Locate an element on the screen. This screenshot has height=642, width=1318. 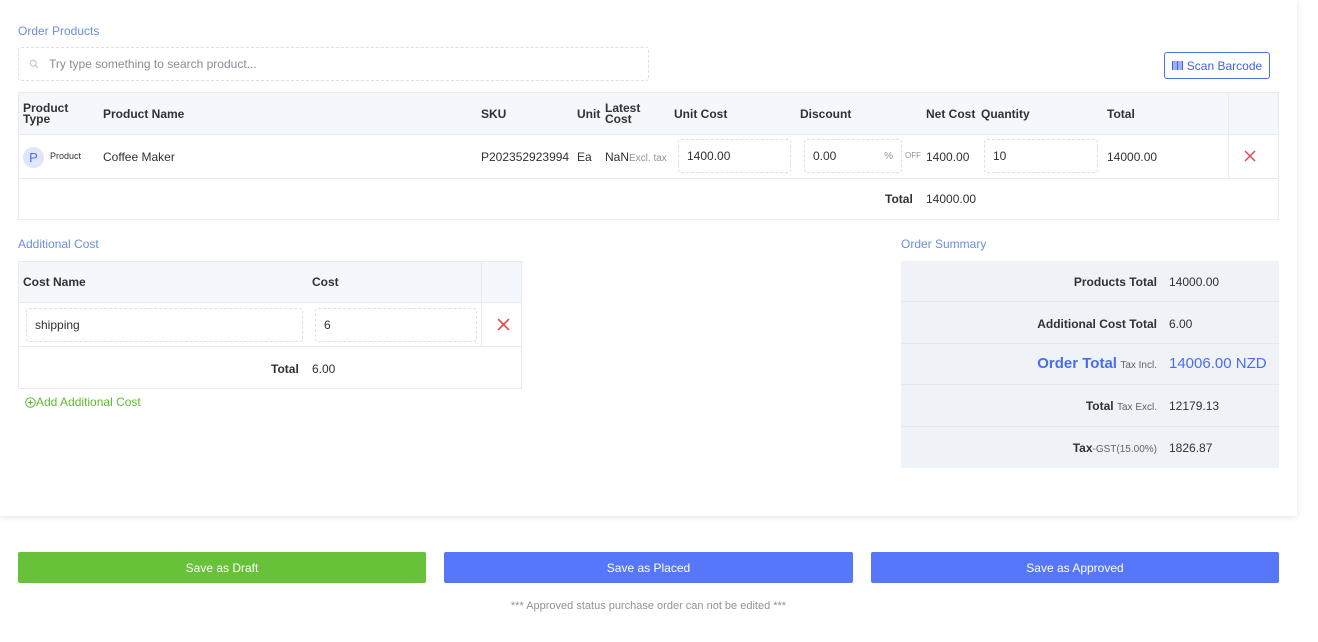
discount-input: 0.00 % is located at coordinates (853, 156).